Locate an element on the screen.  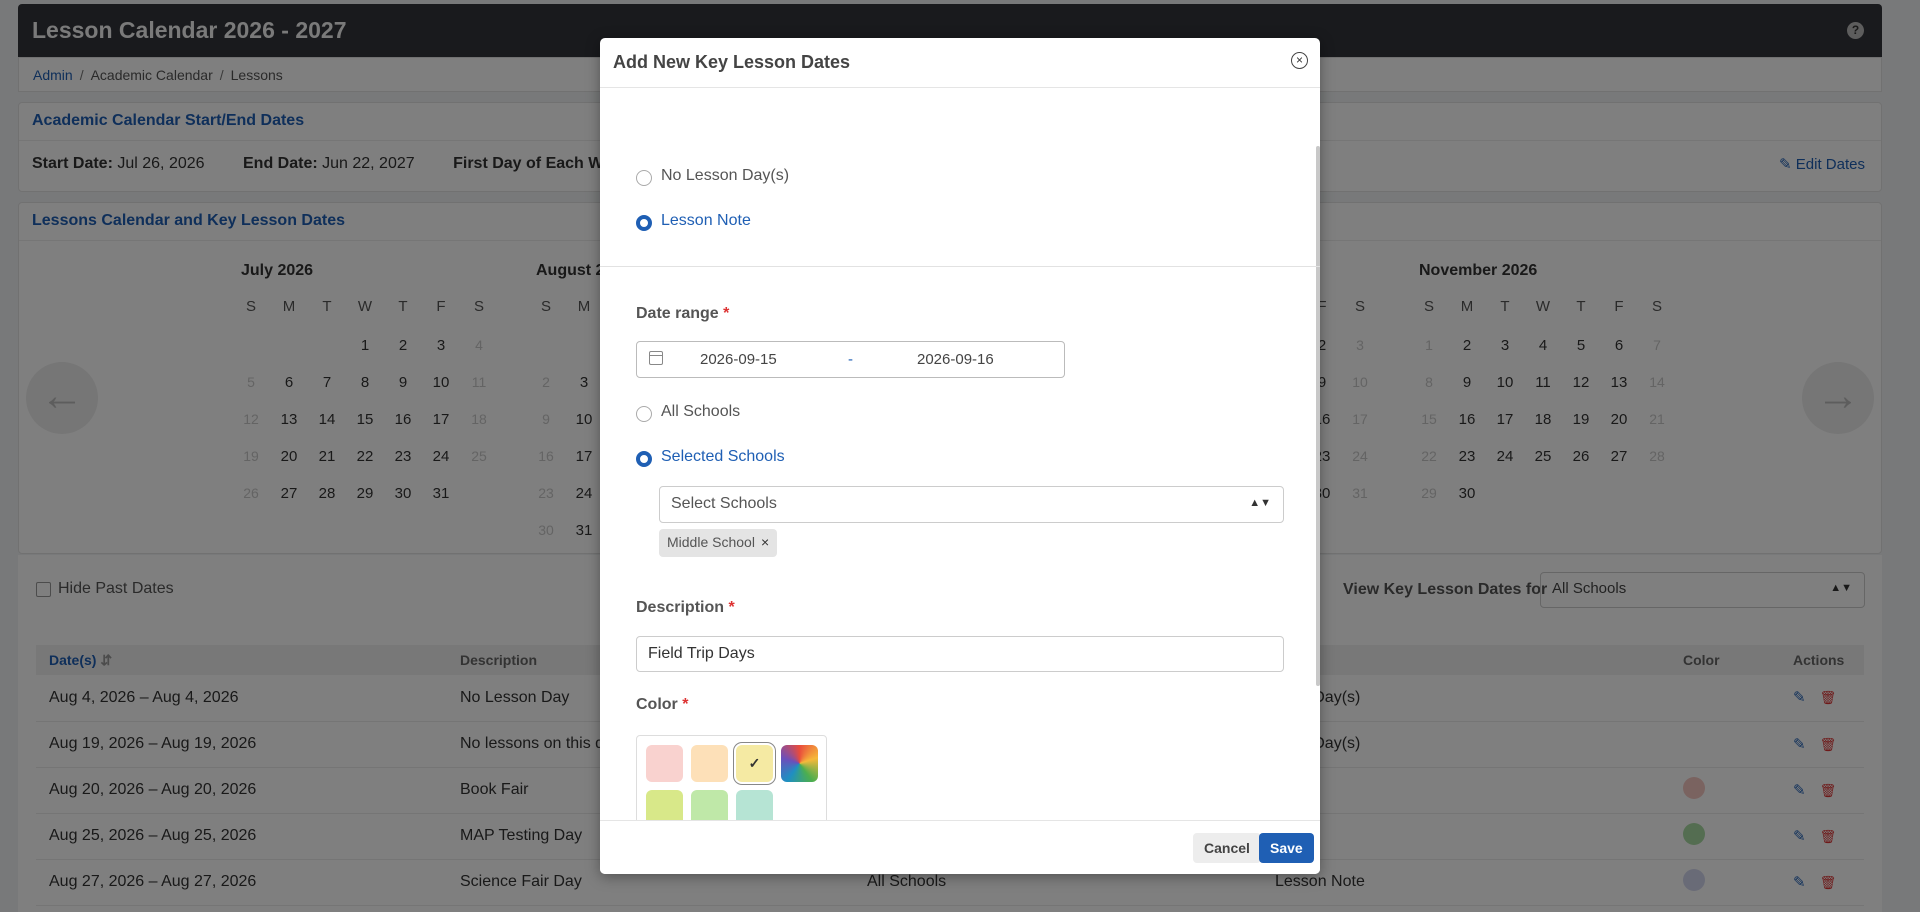
description-label: Description * is located at coordinates (685, 607).